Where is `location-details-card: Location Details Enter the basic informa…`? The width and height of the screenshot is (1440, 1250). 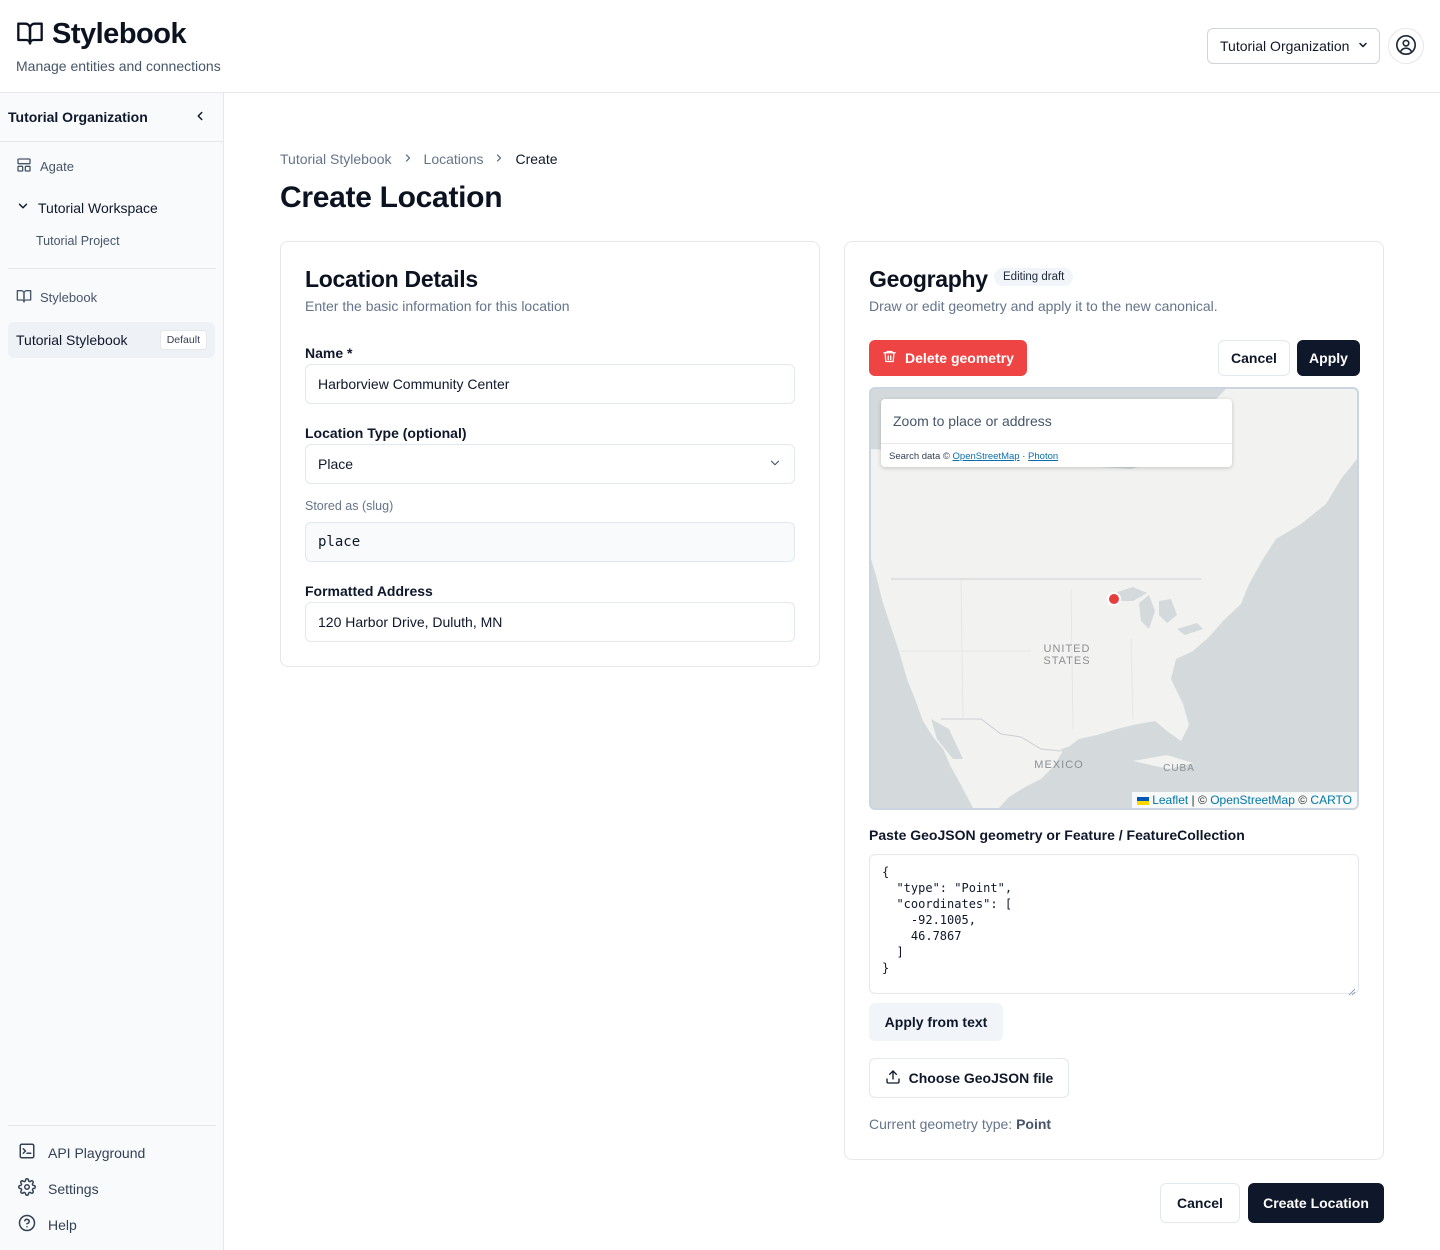
location-details-card: Location Details Enter the basic informa… is located at coordinates (550, 454).